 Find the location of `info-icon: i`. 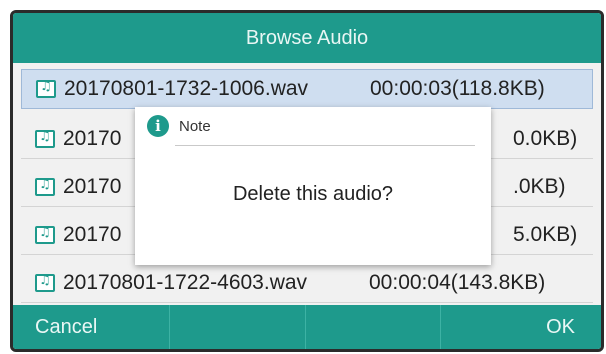

info-icon: i is located at coordinates (158, 126).